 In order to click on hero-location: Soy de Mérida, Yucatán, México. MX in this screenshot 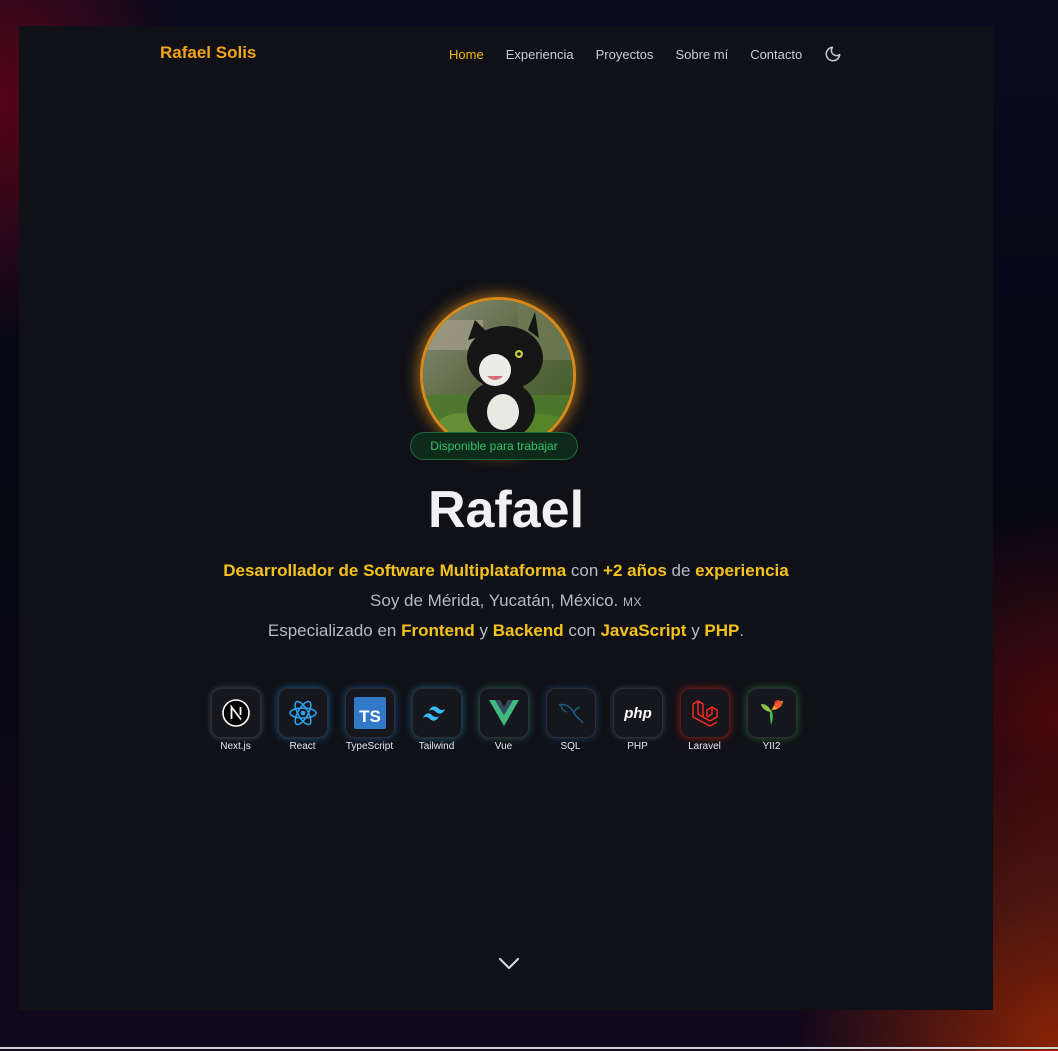, I will do `click(506, 601)`.